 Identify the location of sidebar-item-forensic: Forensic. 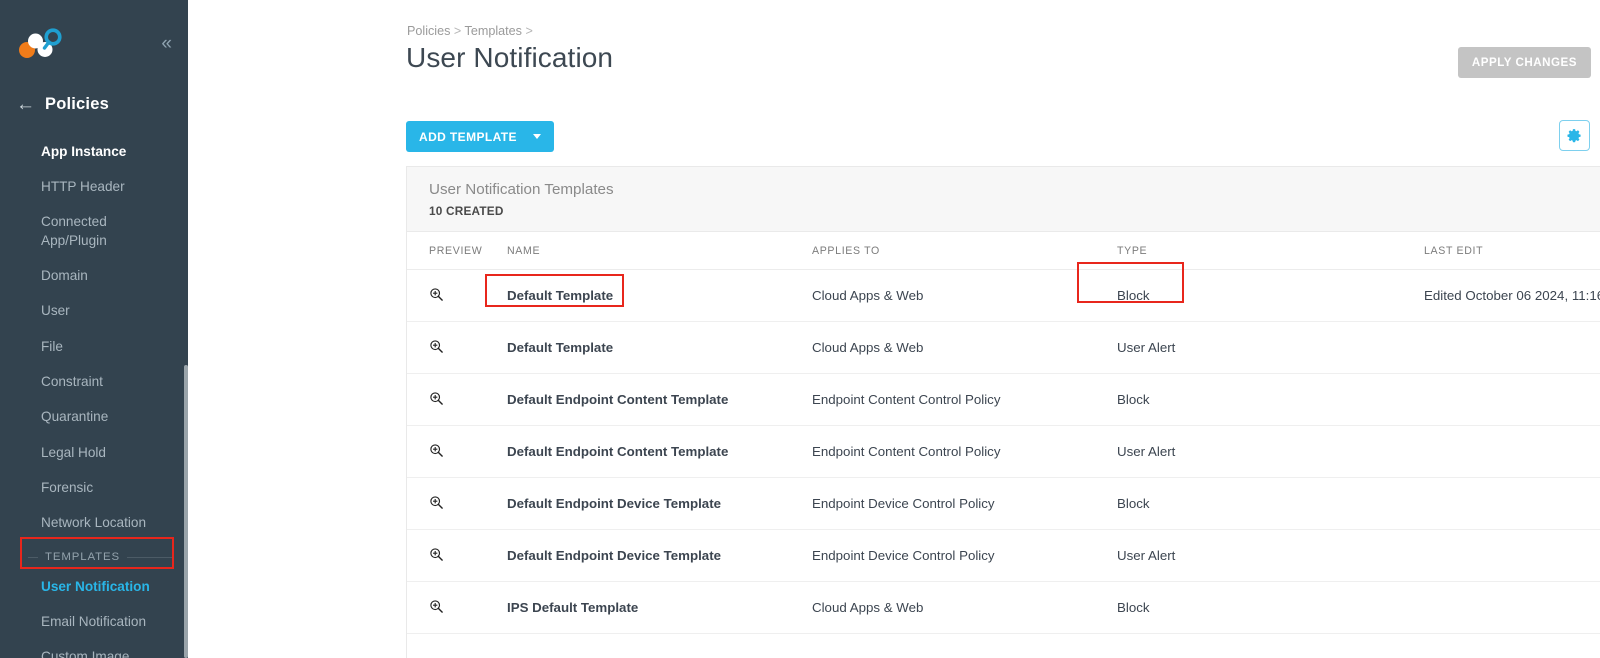
(94, 487).